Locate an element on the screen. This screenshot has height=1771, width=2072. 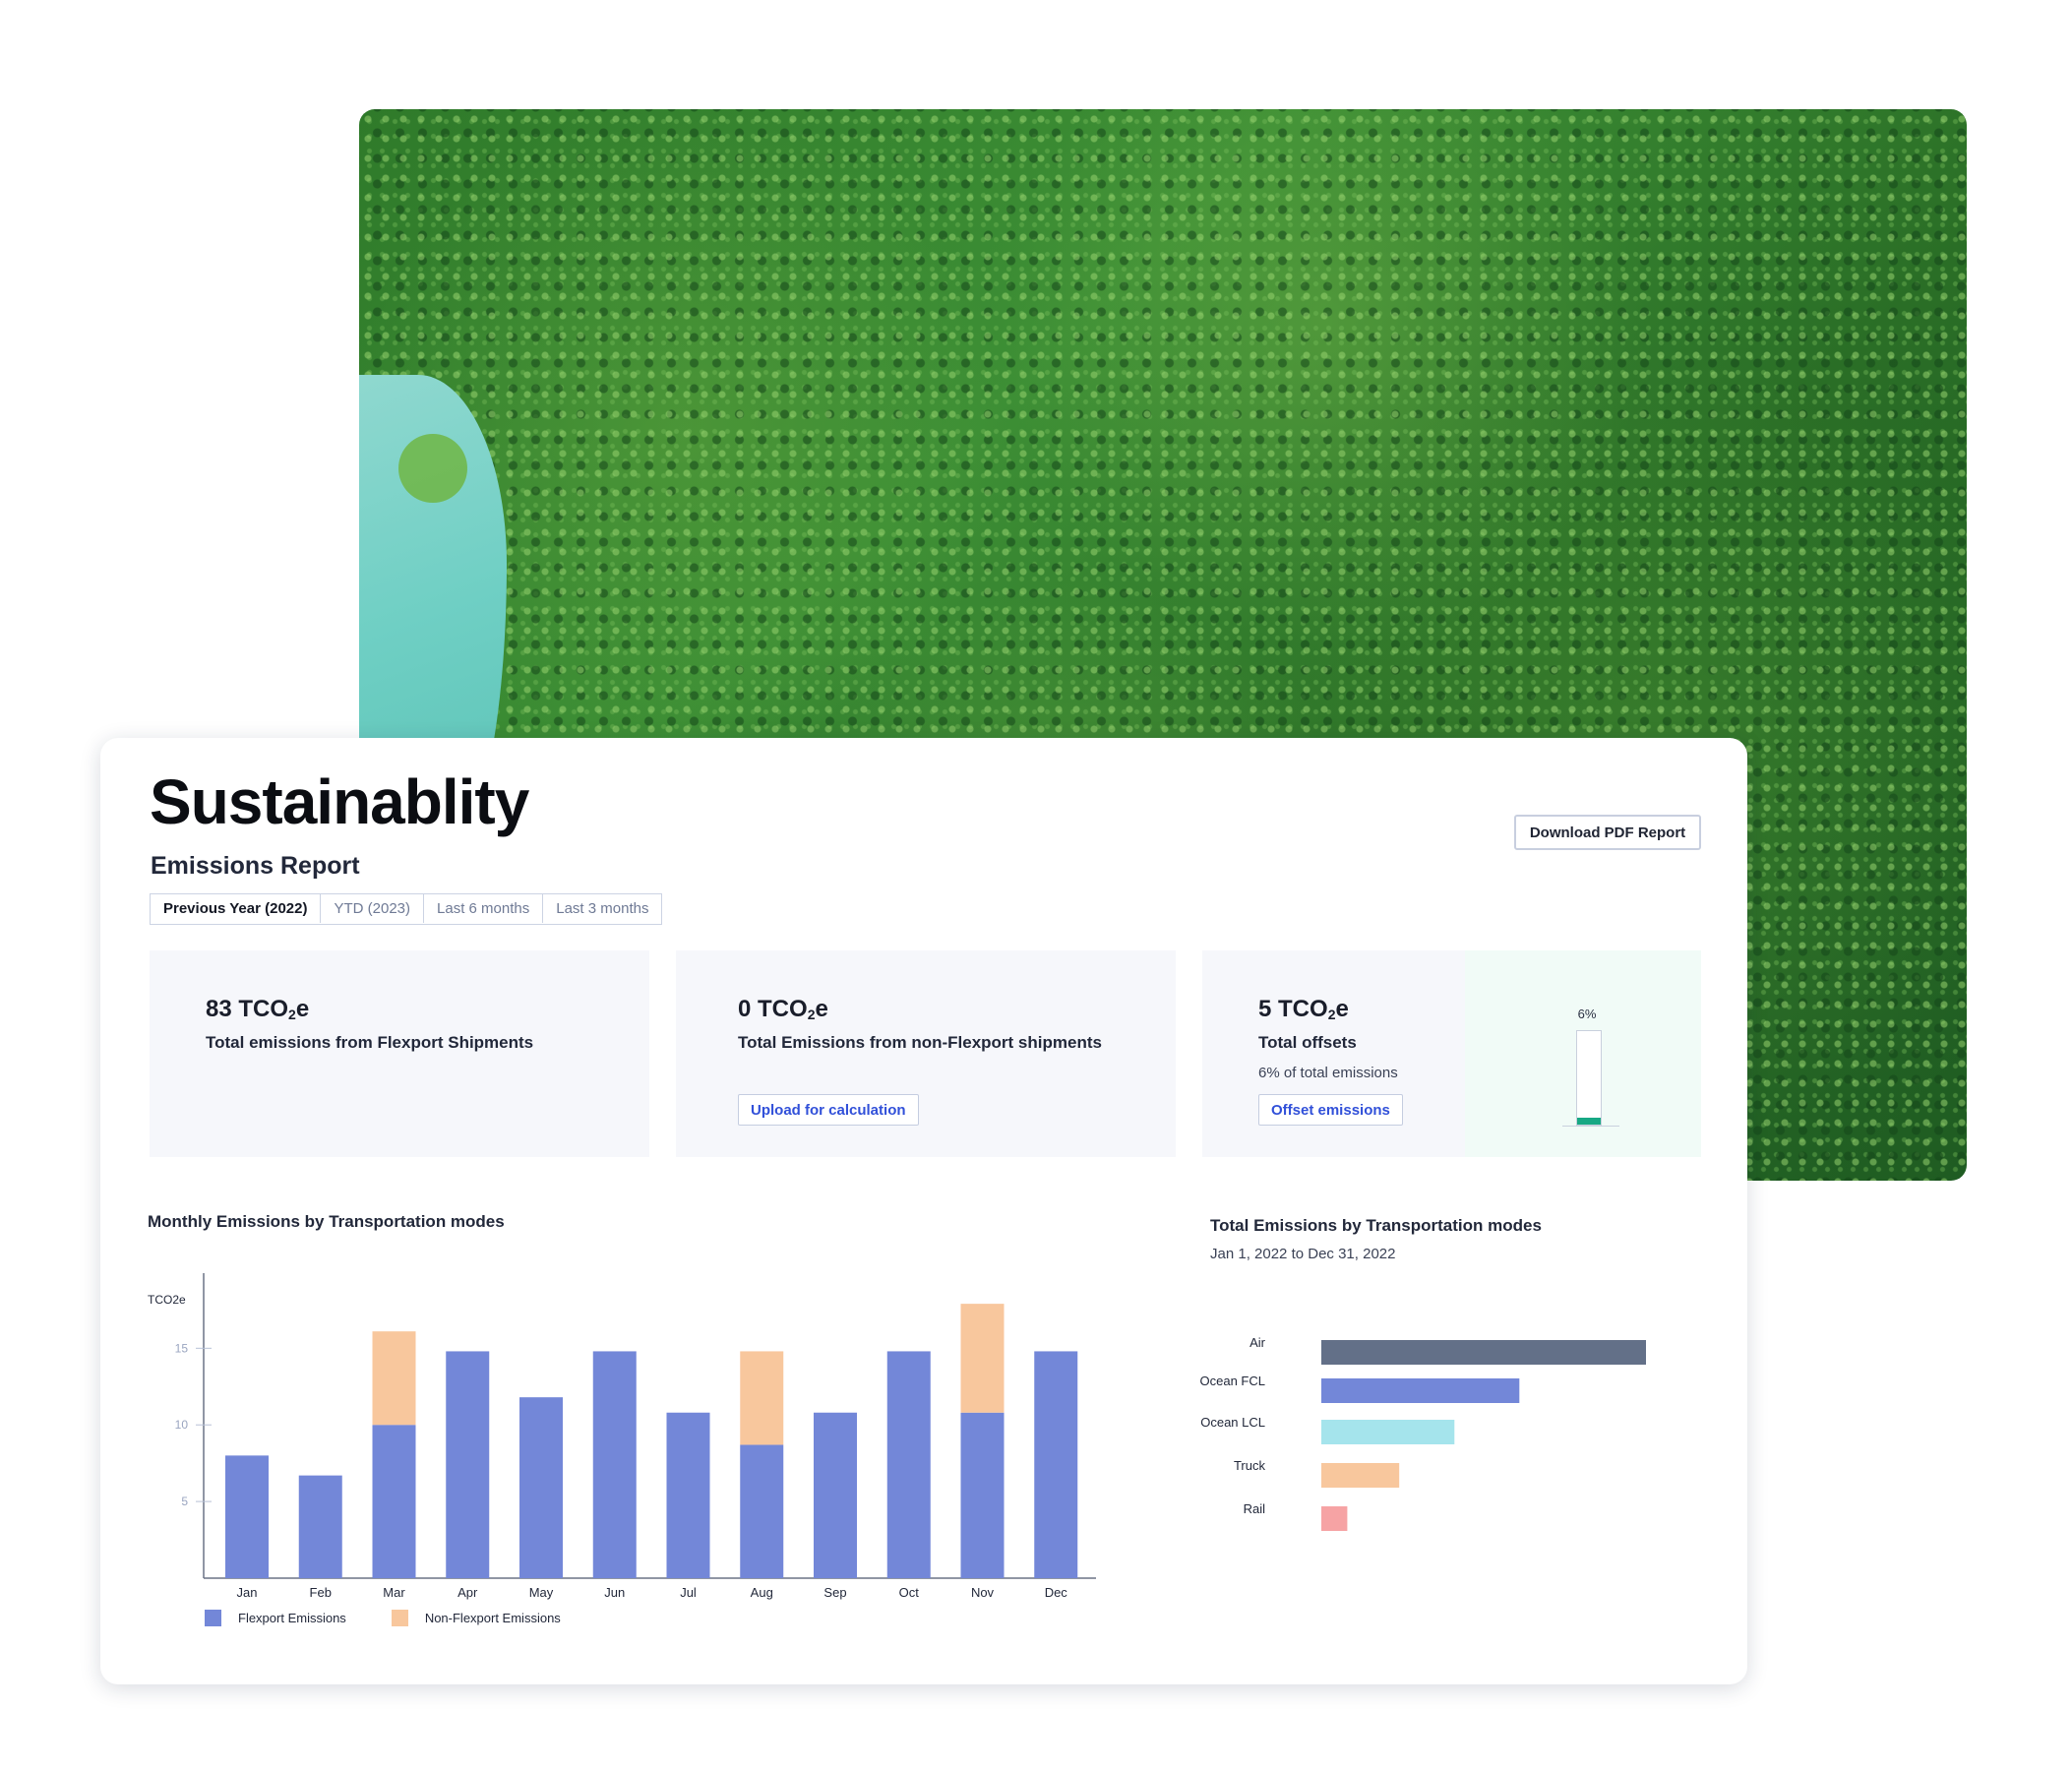
x-tick-label: Oct is located at coordinates (909, 1592).